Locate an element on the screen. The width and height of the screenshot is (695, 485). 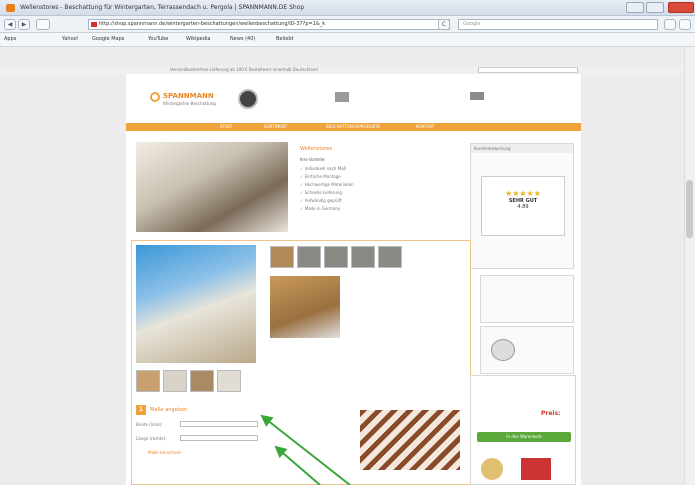
arrow-to-width-input is located at coordinates (305, 449).